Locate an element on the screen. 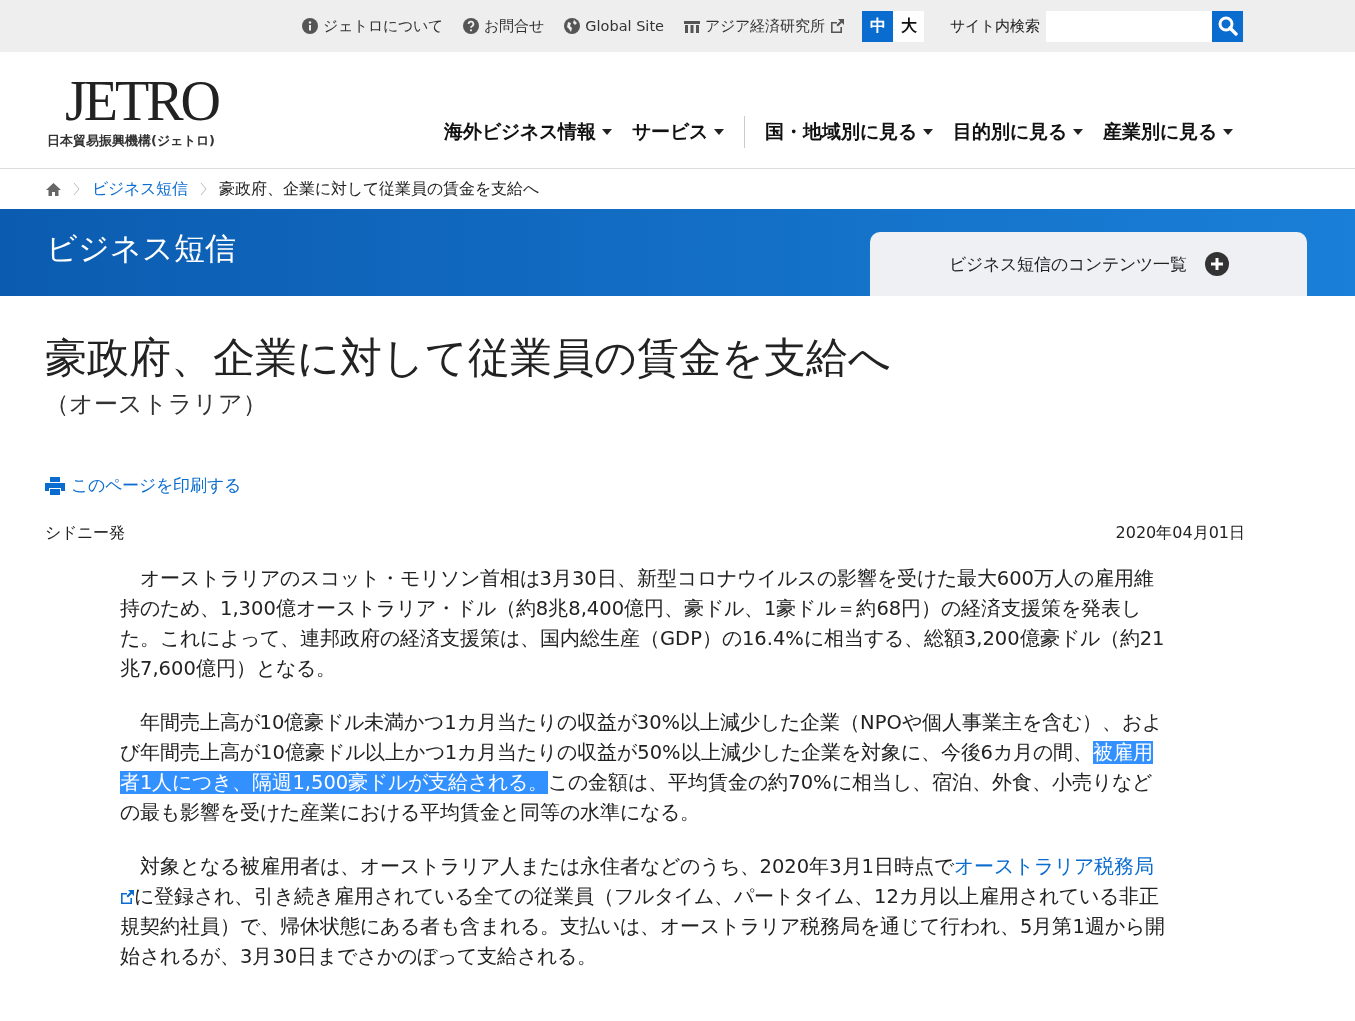 This screenshot has width=1355, height=1021. nav-menu-item: 海外ビジネス情報 is located at coordinates (528, 132).